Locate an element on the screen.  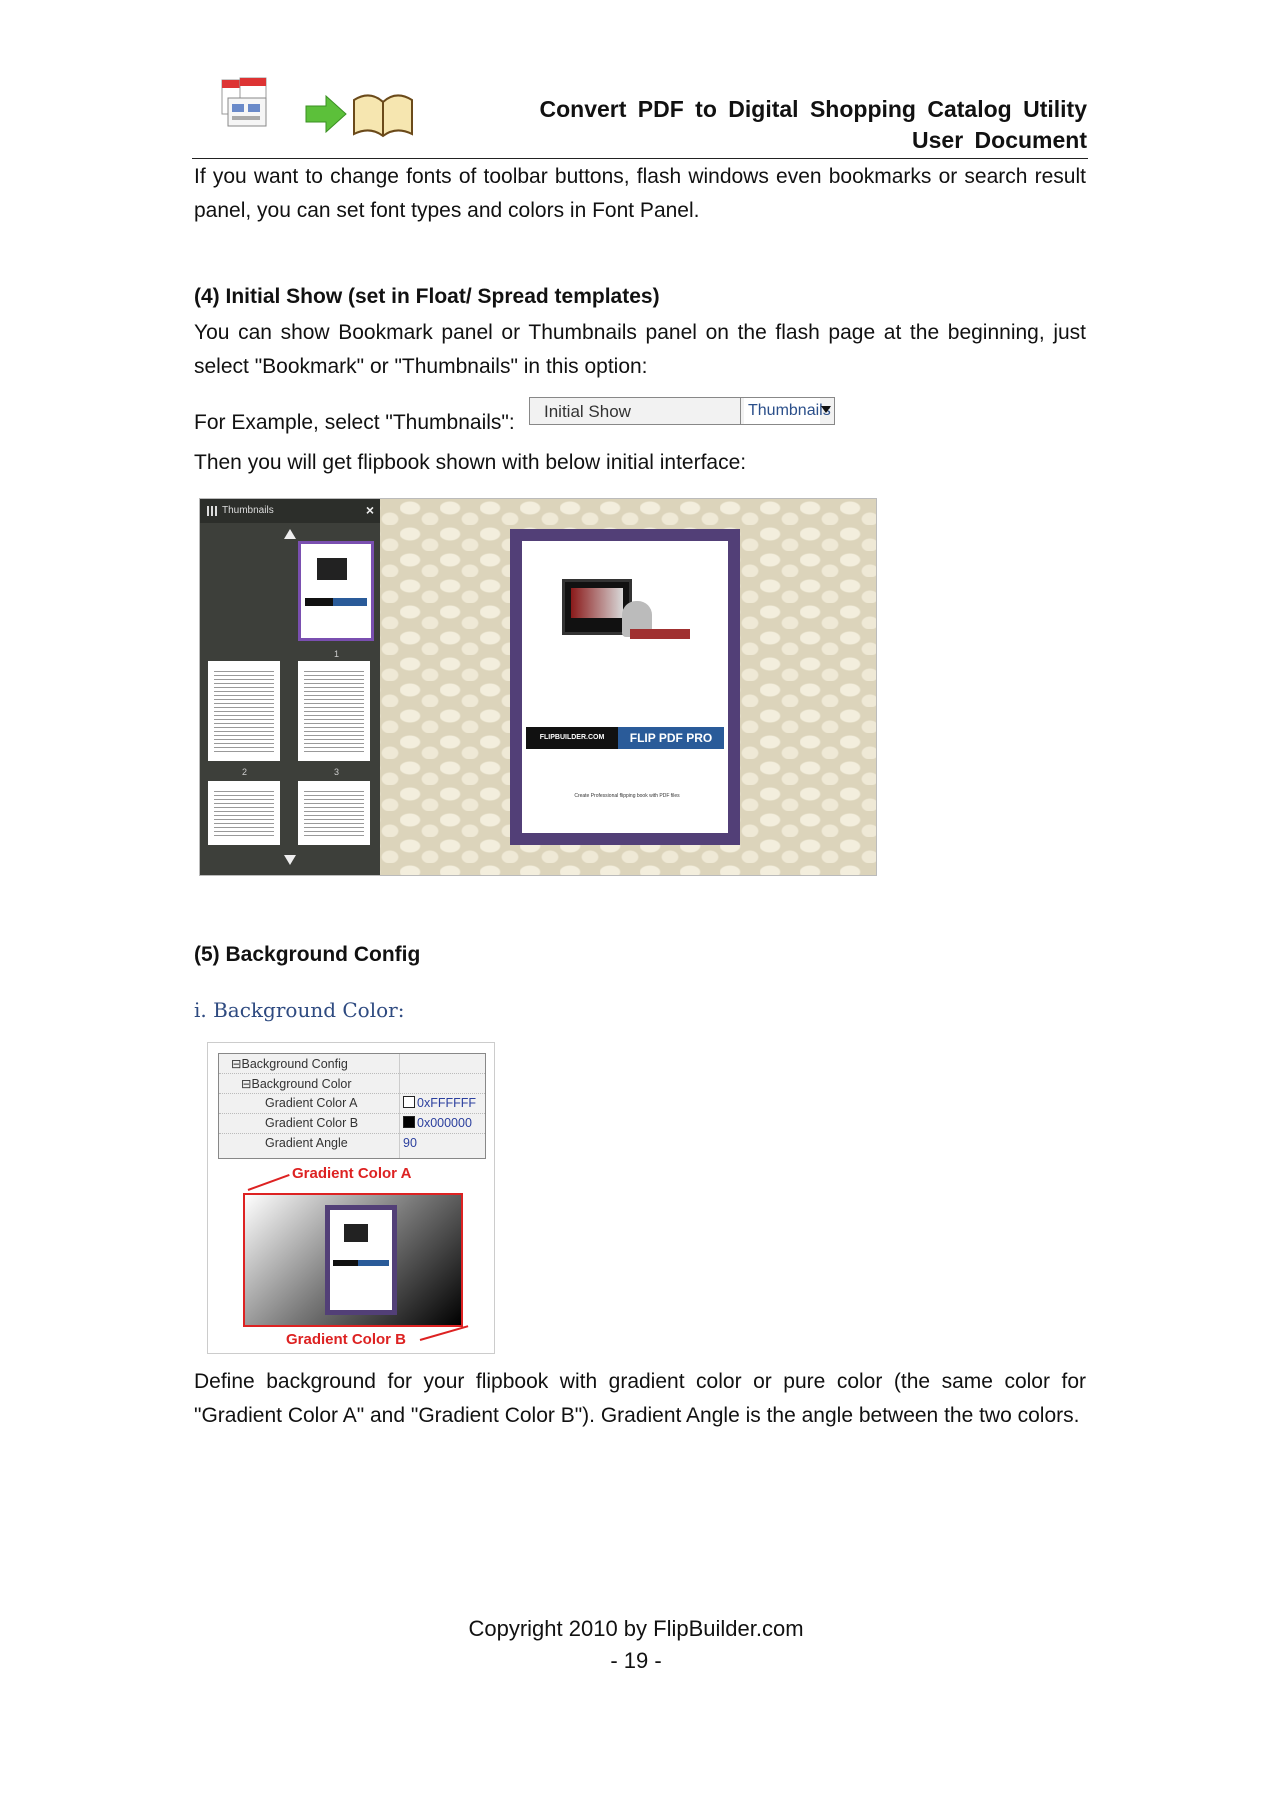
preview-book is located at coordinates (361, 1260).